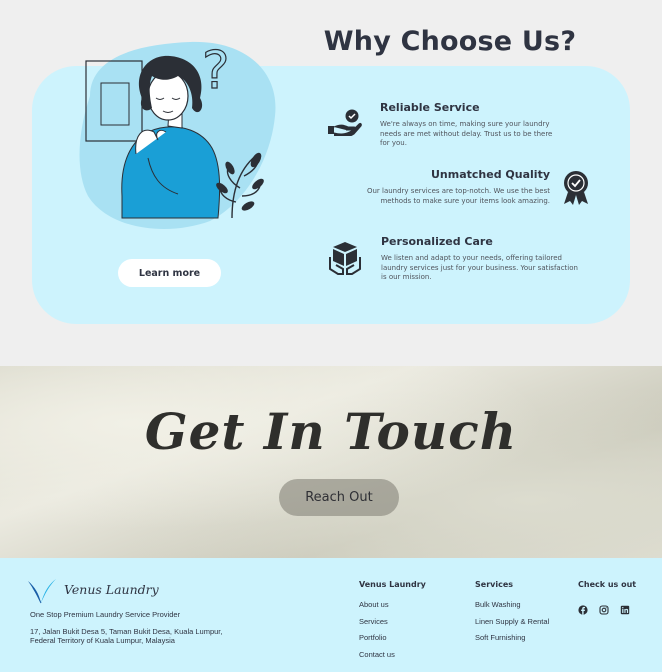 Image resolution: width=662 pixels, height=672 pixels. Describe the element at coordinates (490, 174) in the screenshot. I see `feature-title: Unmatched Quality` at that location.